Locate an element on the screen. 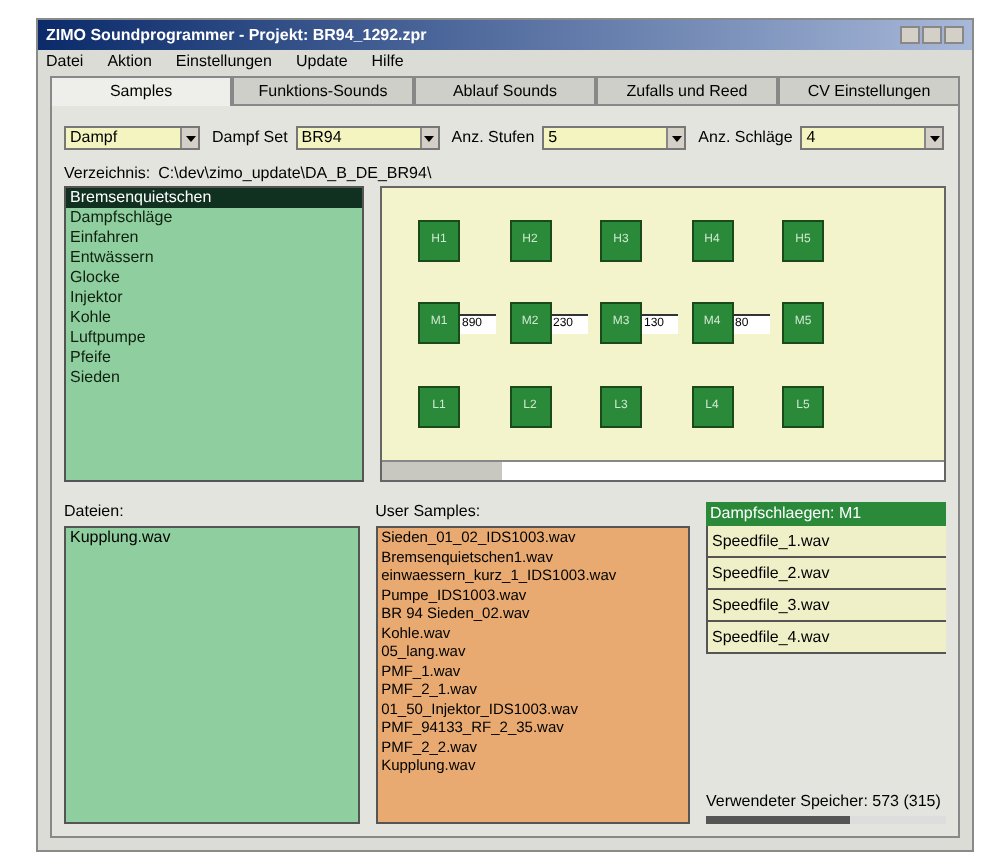 Image resolution: width=990 pixels, height=864 pixels. tab: Funktions-Sounds is located at coordinates (323, 91).